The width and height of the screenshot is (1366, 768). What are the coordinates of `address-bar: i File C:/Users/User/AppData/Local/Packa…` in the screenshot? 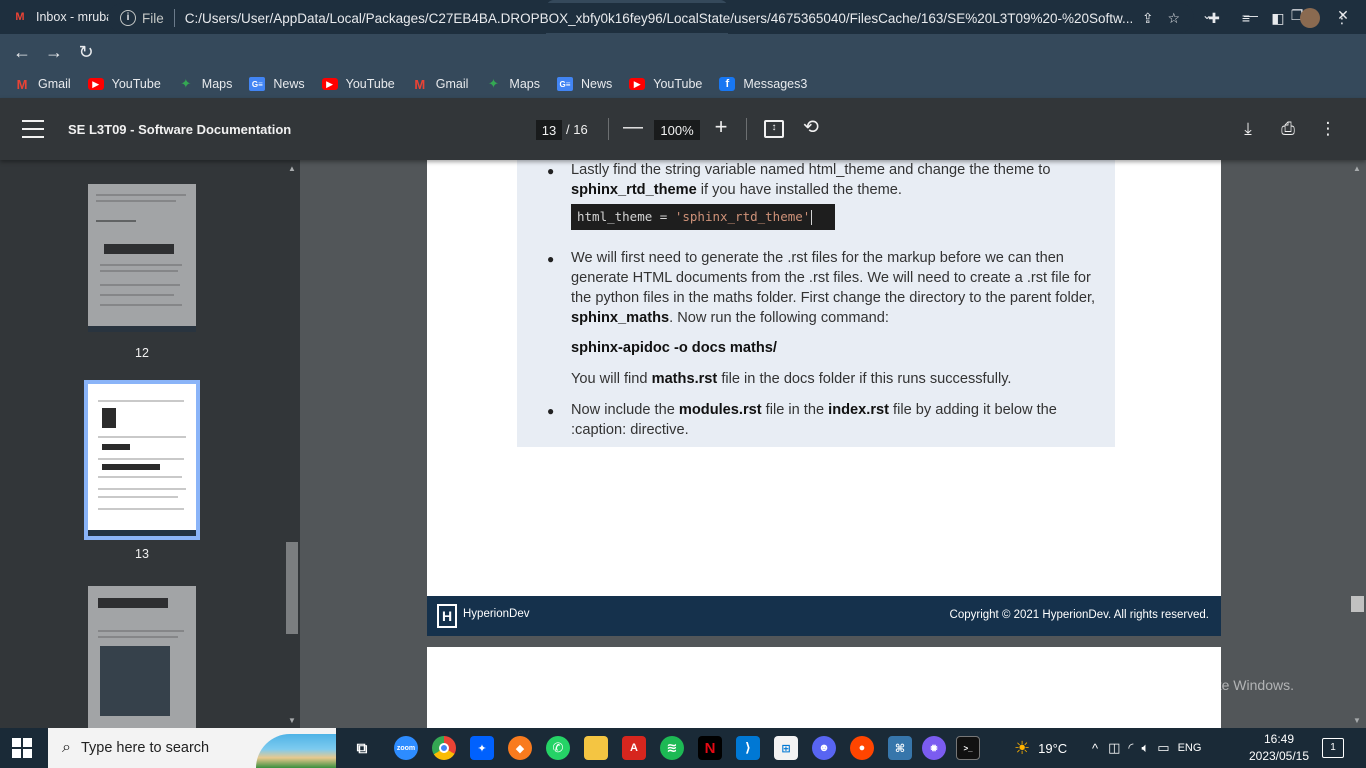 It's located at (651, 18).